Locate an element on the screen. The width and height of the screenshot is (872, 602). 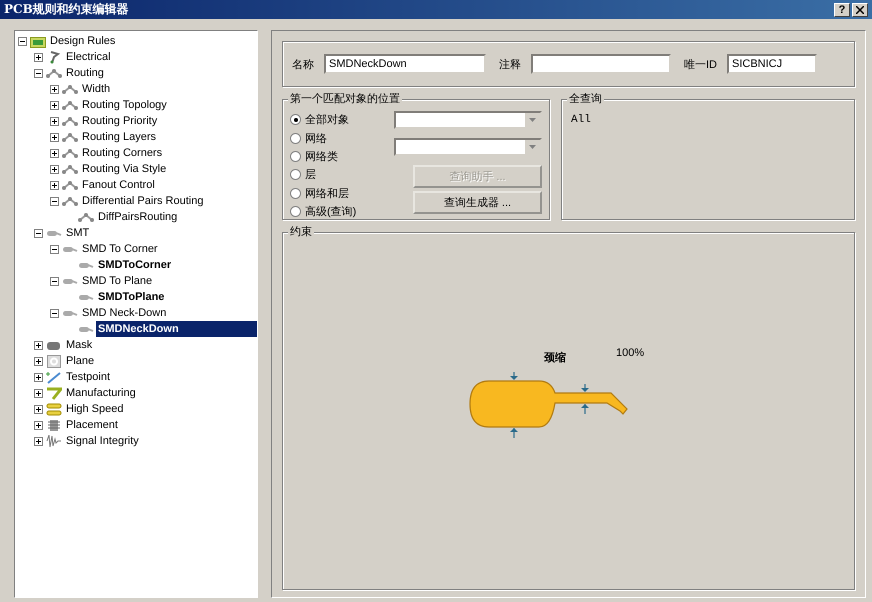
manufacturing-icon is located at coordinates (54, 393).